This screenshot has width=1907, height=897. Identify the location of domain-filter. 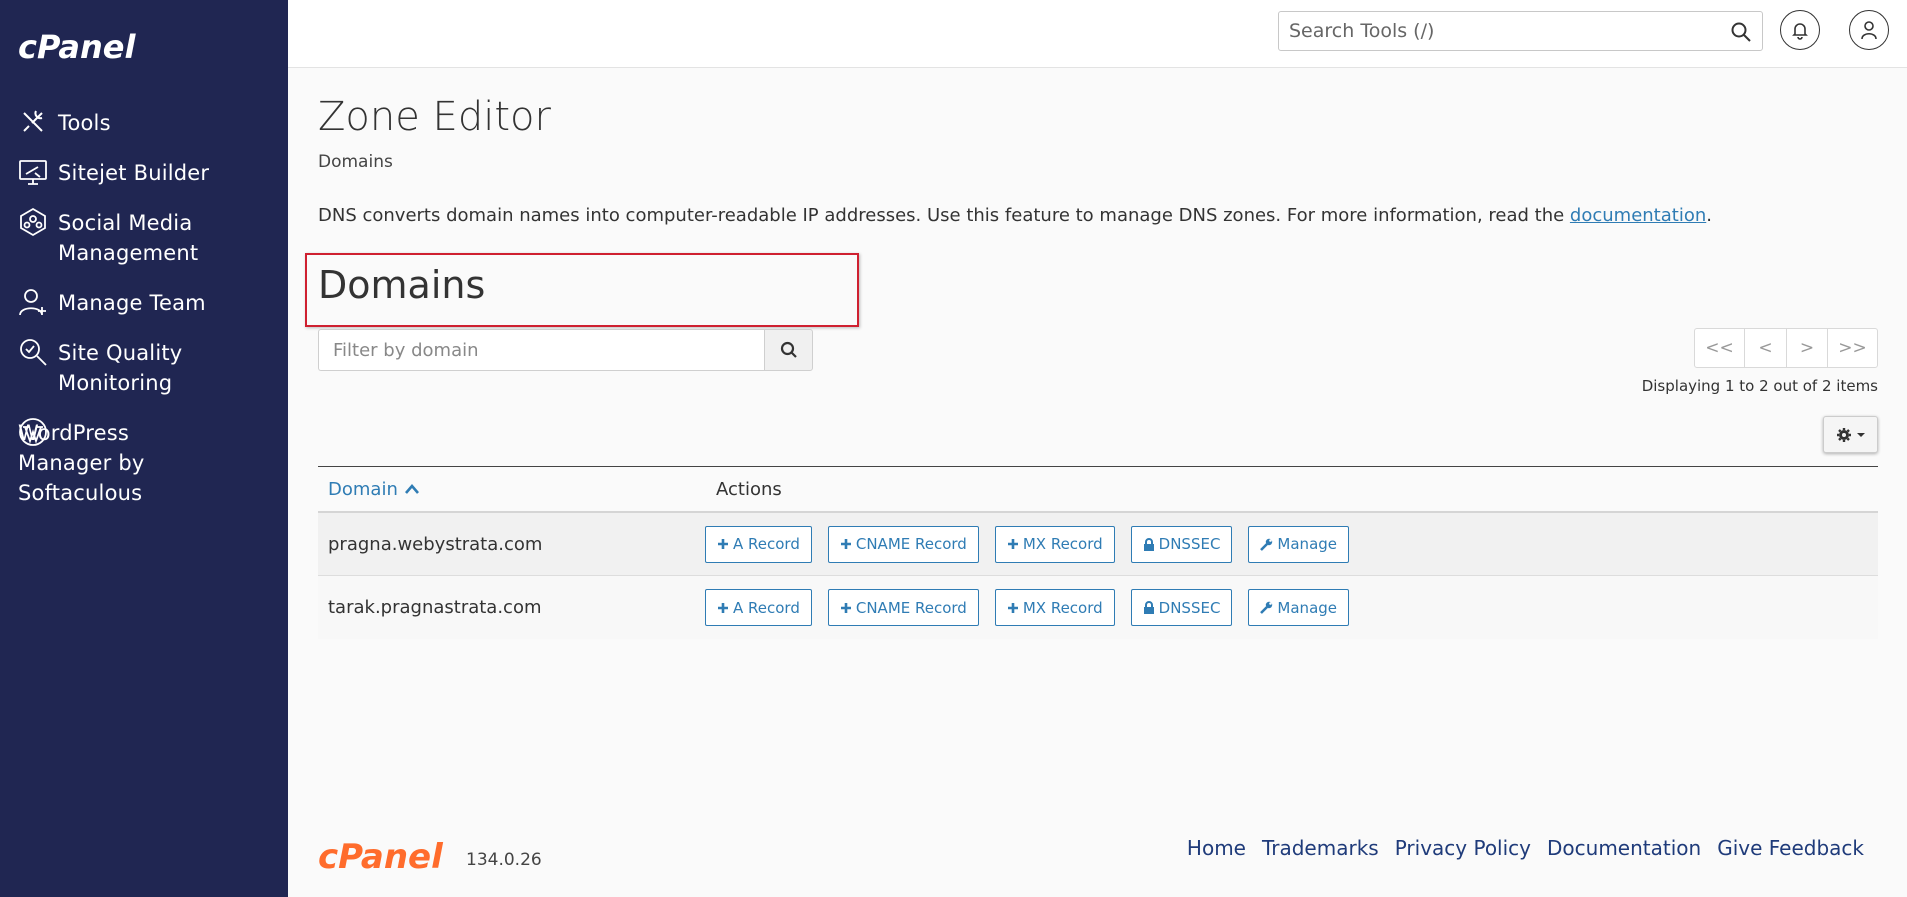
(565, 350).